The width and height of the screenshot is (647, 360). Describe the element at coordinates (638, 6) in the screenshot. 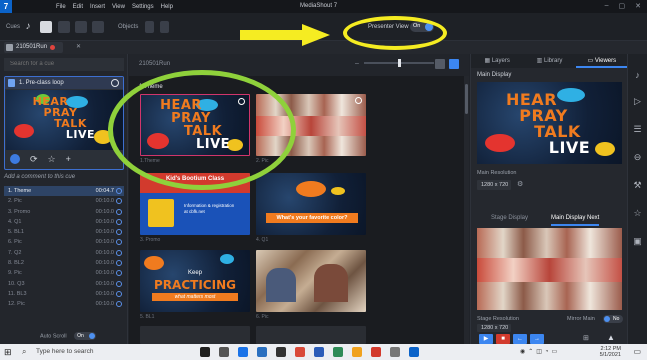

I see `close-window-button: ✕` at that location.